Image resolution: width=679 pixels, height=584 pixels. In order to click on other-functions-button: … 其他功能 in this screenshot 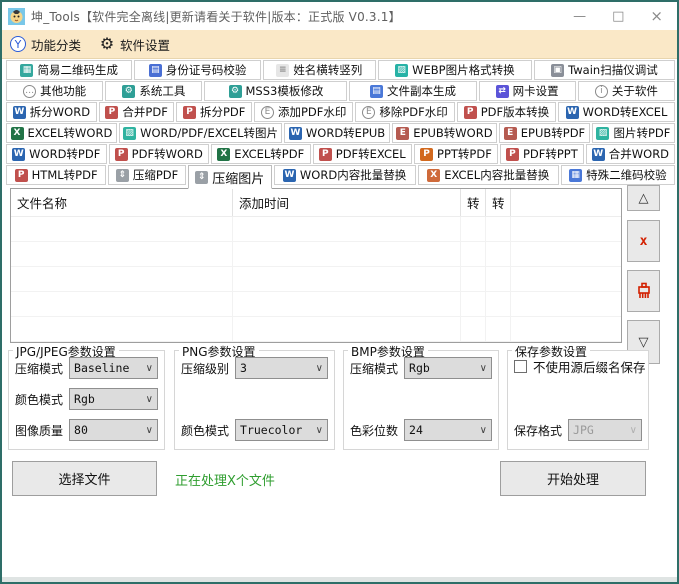, I will do `click(55, 91)`.